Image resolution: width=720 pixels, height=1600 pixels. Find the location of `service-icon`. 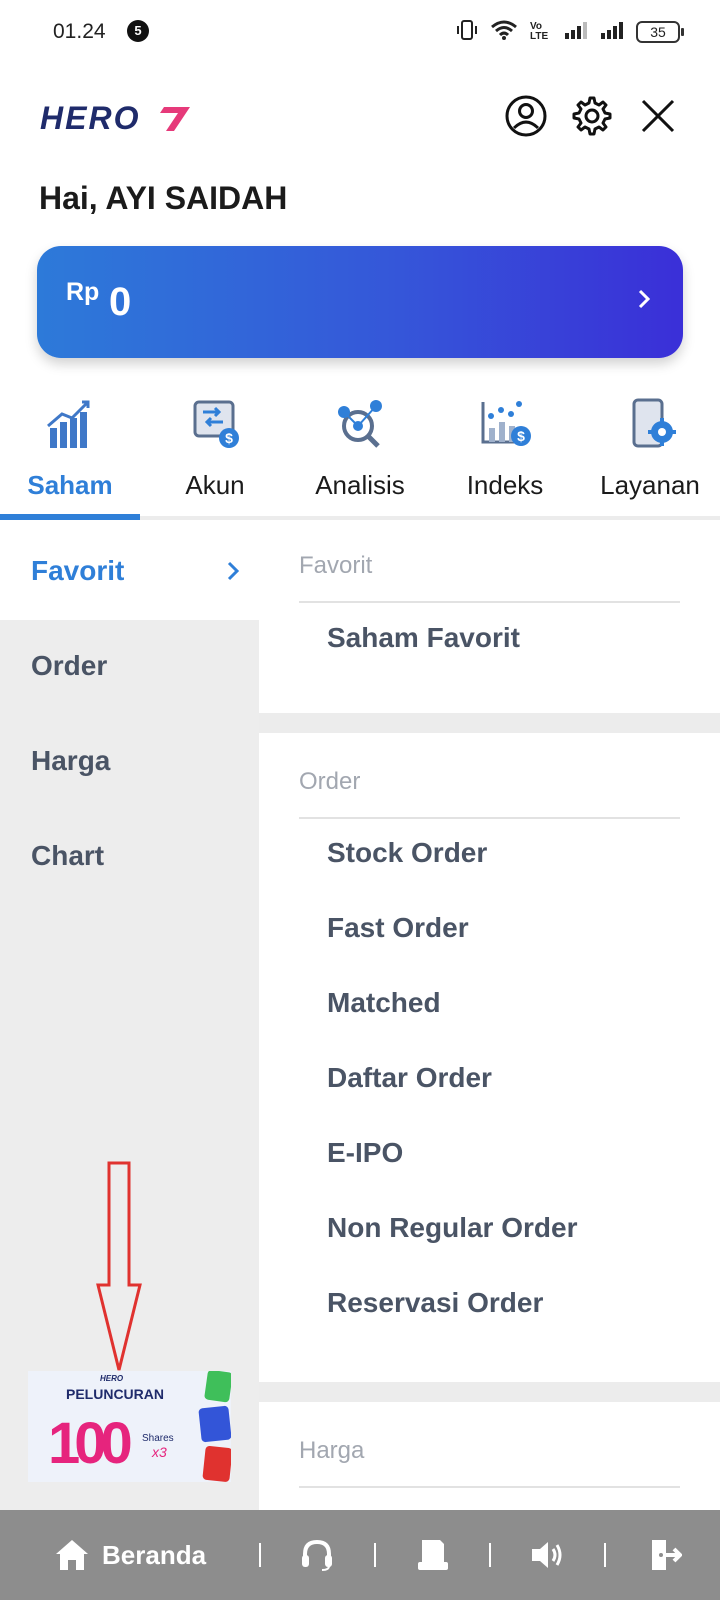

service-icon is located at coordinates (650, 424).